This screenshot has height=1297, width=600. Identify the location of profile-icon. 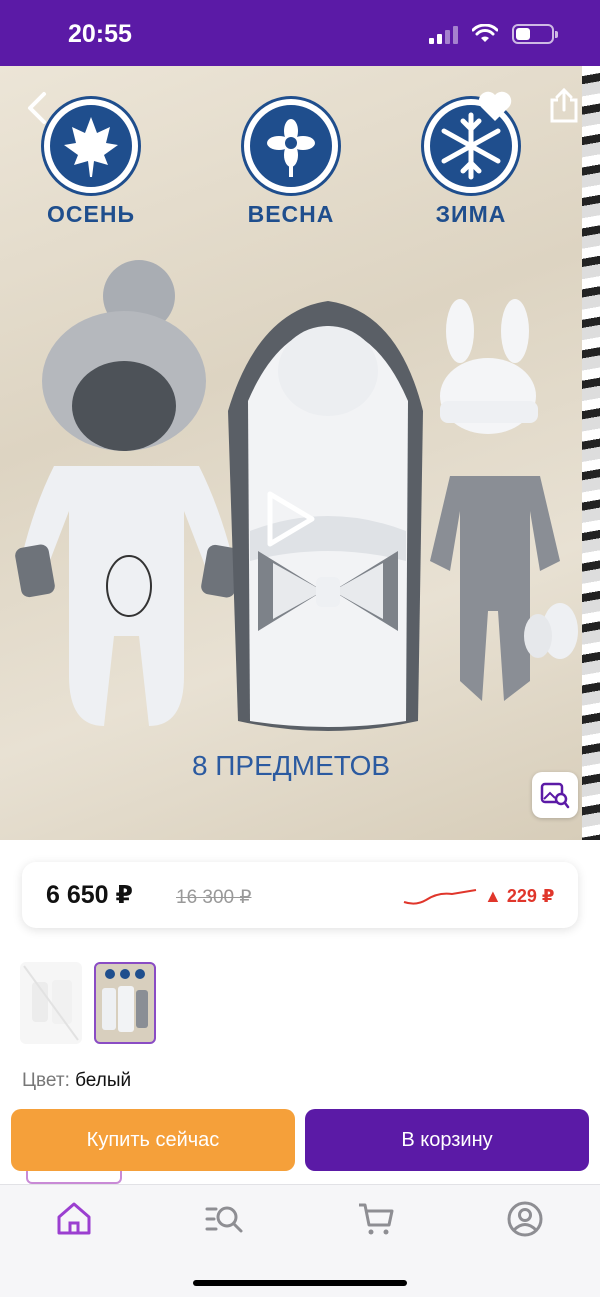
(525, 1219).